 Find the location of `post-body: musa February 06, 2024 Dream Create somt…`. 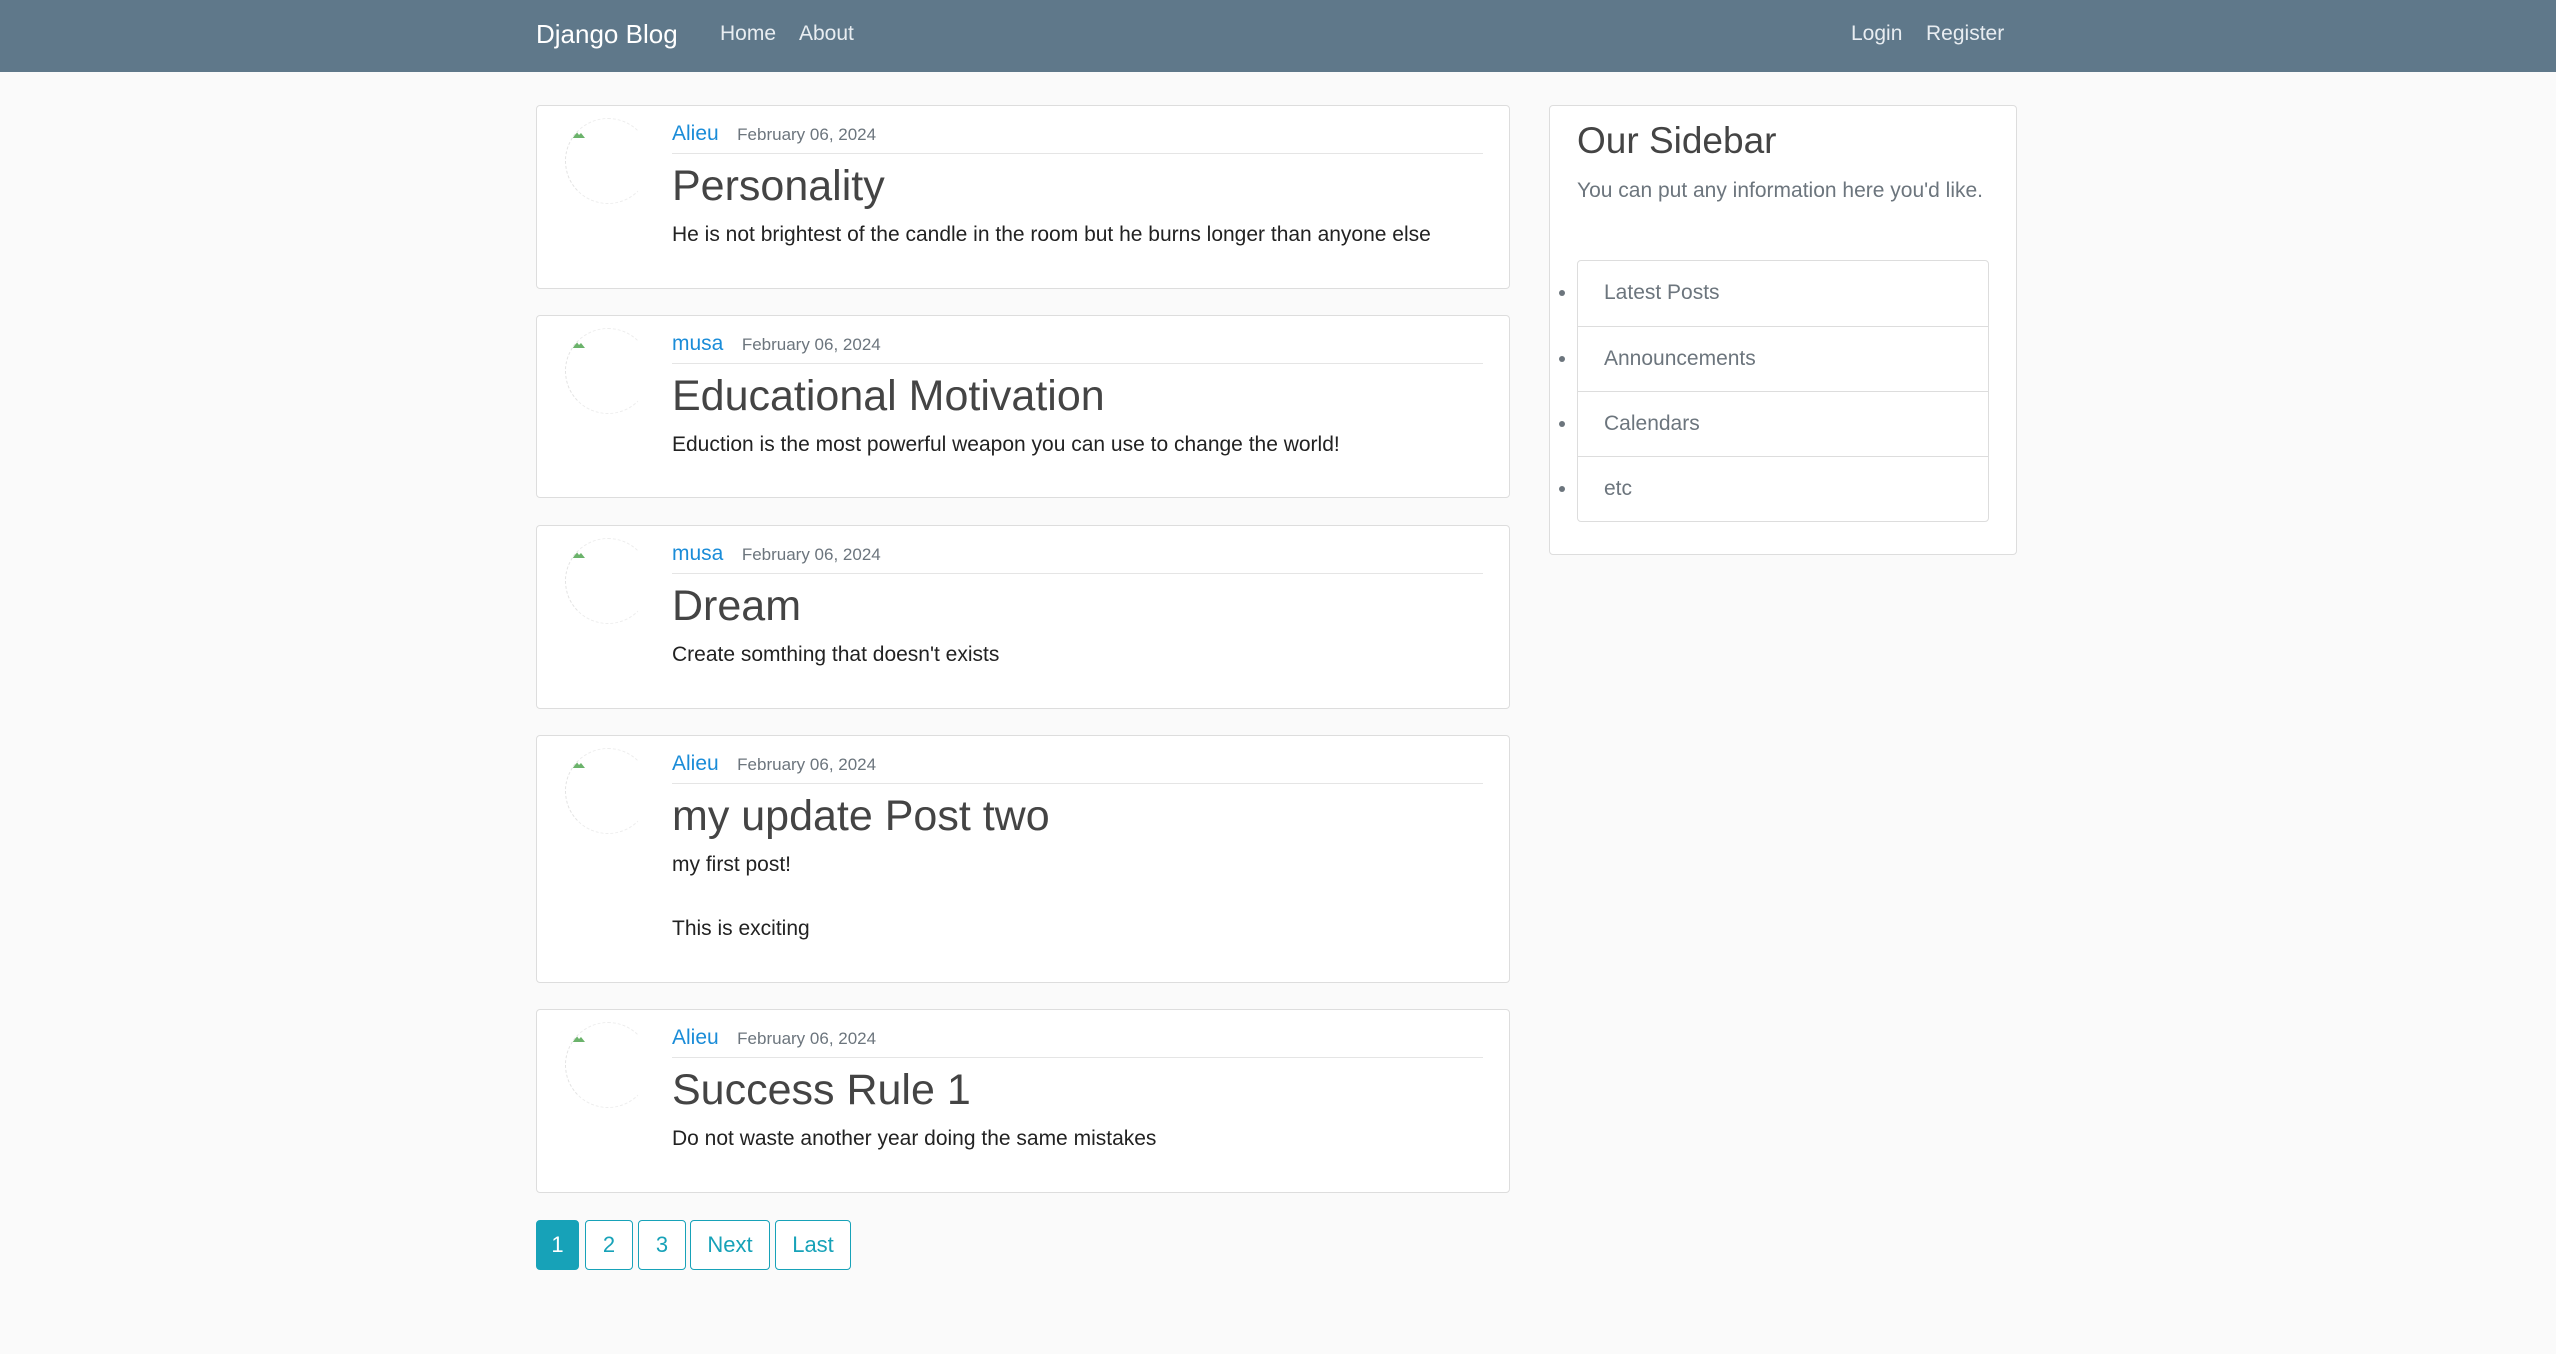

post-body: musa February 06, 2024 Dream Create somt… is located at coordinates (1077, 605).